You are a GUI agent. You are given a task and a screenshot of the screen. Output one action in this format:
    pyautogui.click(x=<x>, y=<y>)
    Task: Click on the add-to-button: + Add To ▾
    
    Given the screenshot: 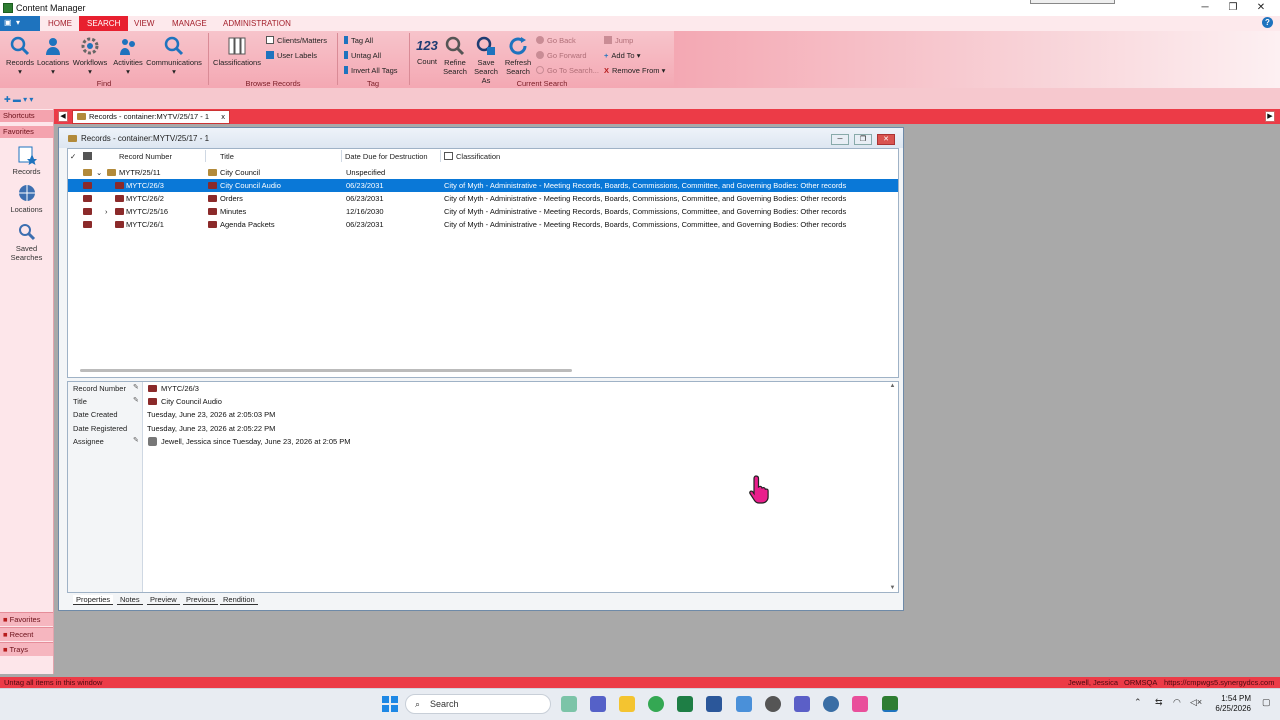 What is the action you would take?
    pyautogui.click(x=622, y=55)
    